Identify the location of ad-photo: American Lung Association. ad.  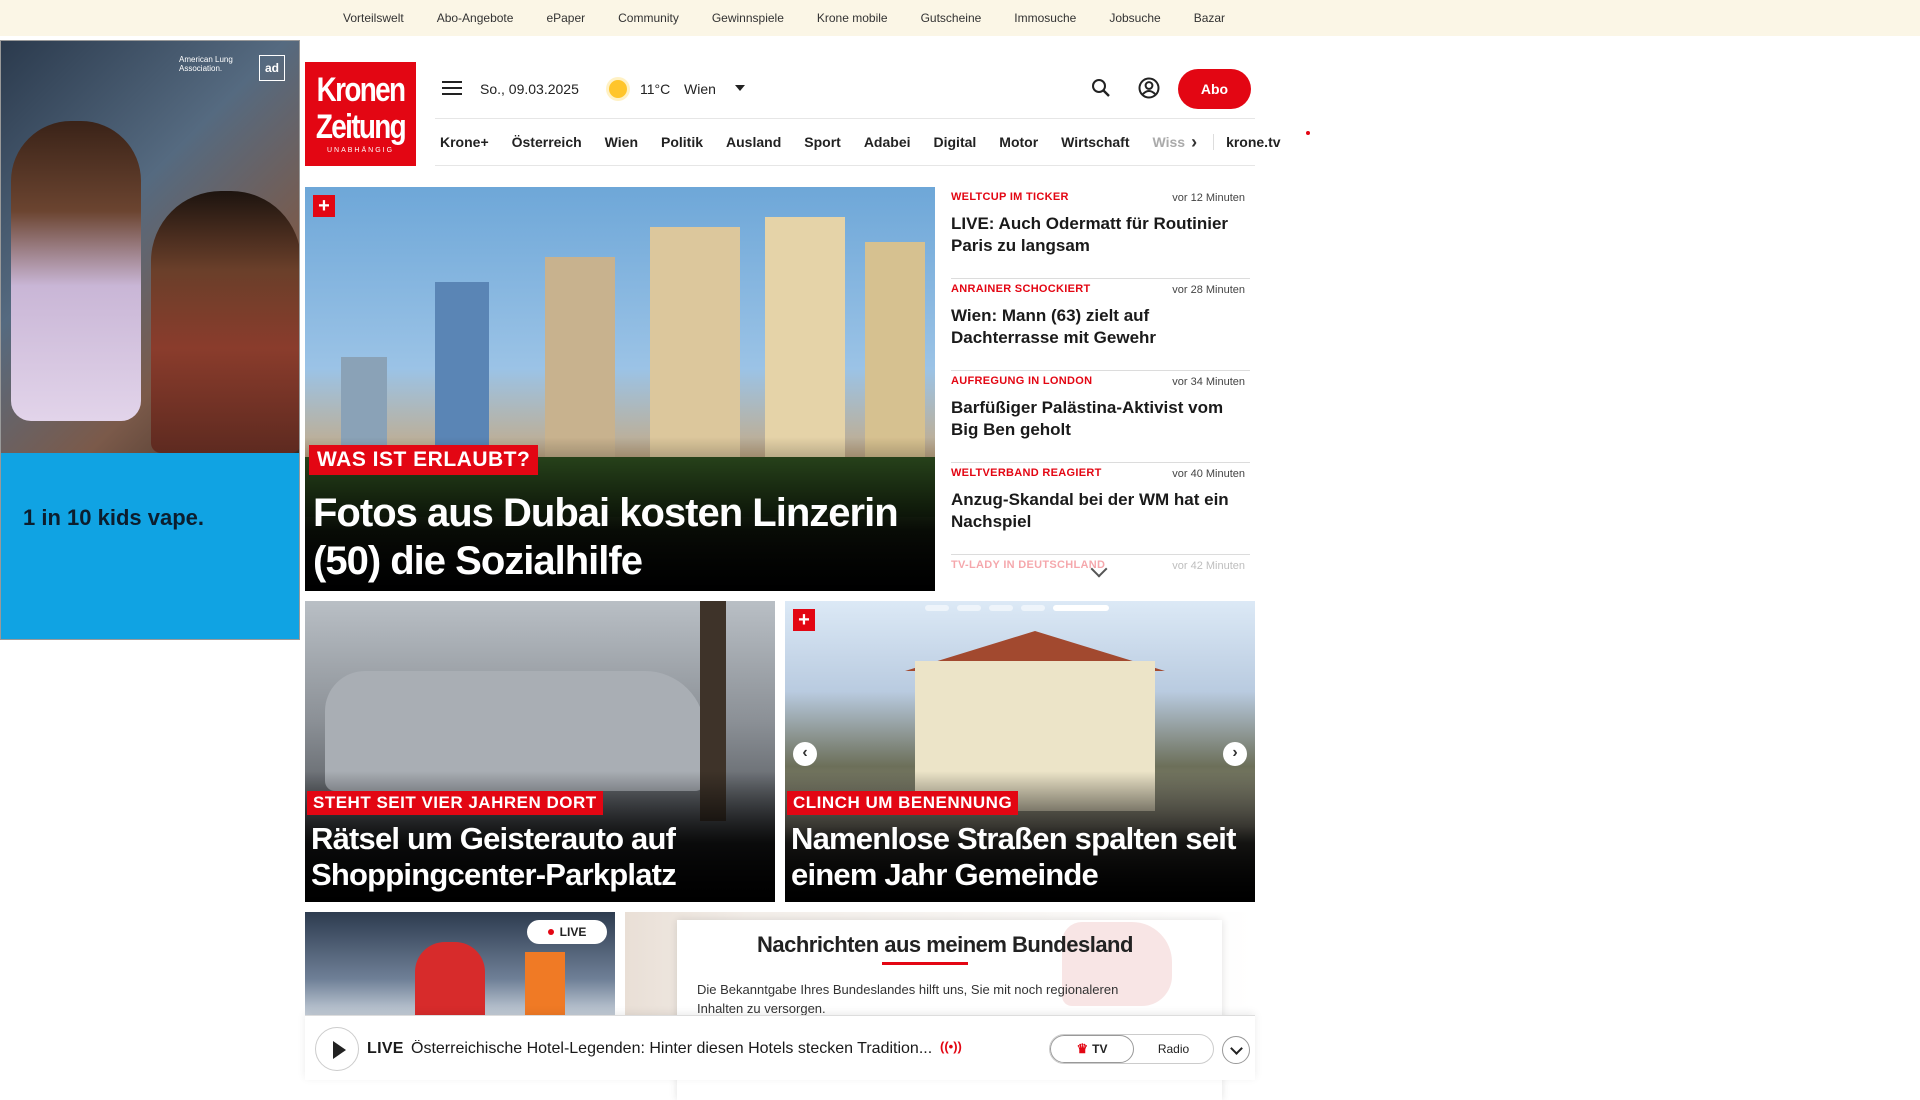
(150, 247).